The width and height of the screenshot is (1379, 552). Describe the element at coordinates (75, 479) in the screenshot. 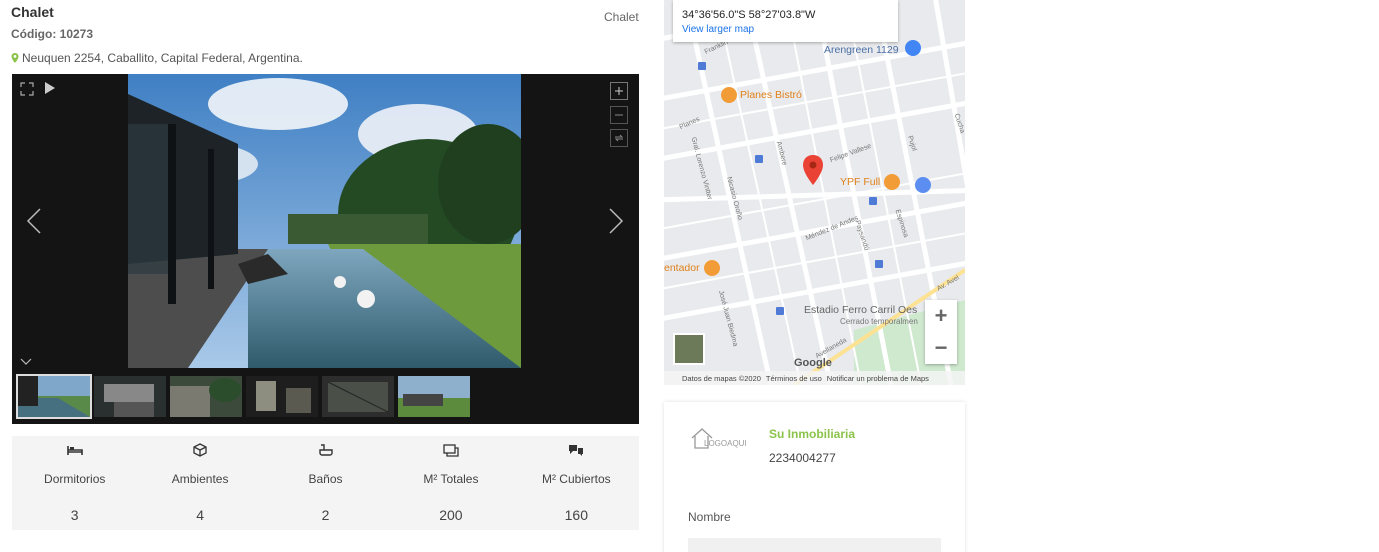

I see `feature-label: Dormitorios` at that location.